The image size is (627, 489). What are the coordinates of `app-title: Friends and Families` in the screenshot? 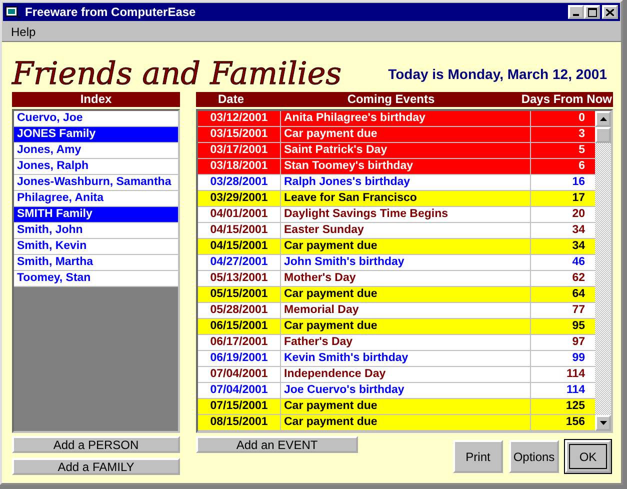 It's located at (177, 75).